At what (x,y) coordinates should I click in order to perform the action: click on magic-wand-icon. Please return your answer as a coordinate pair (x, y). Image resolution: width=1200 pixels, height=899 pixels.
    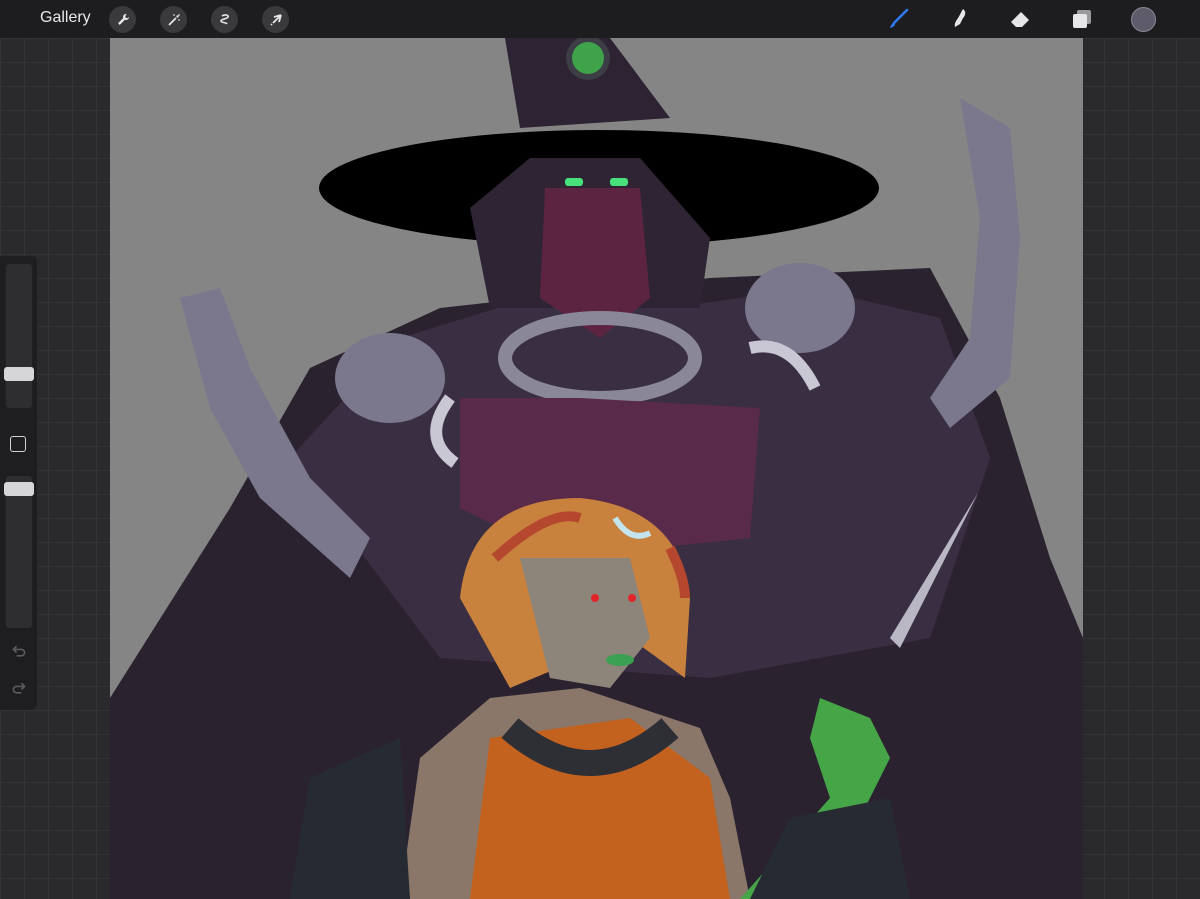
    Looking at the image, I should click on (173, 19).